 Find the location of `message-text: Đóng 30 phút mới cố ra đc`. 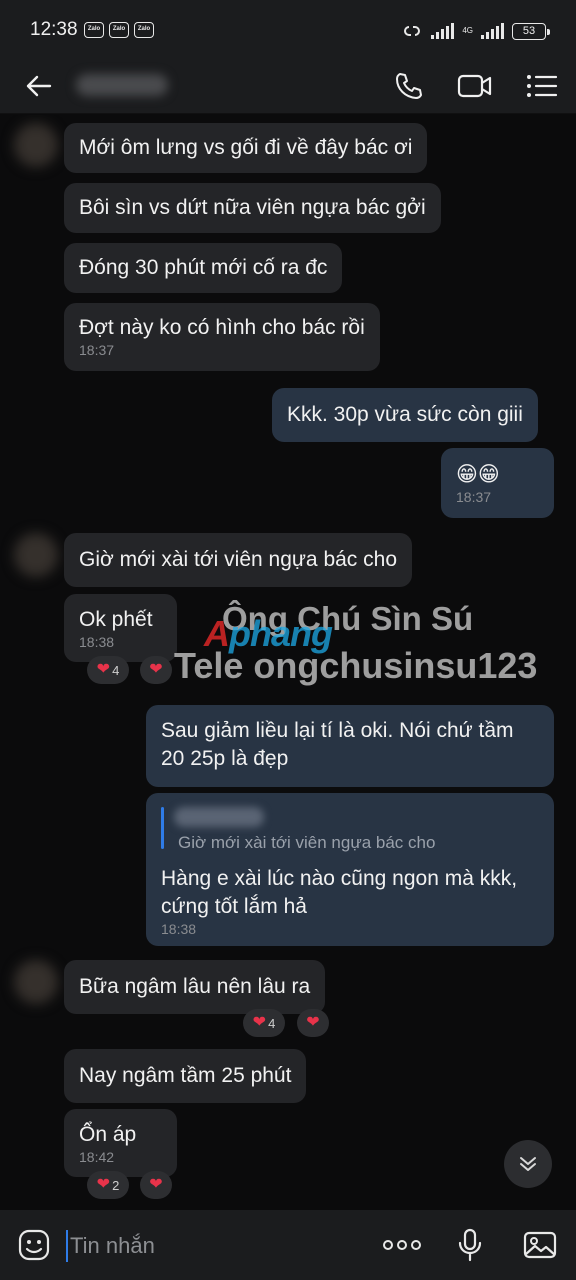

message-text: Đóng 30 phút mới cố ra đc is located at coordinates (203, 267).